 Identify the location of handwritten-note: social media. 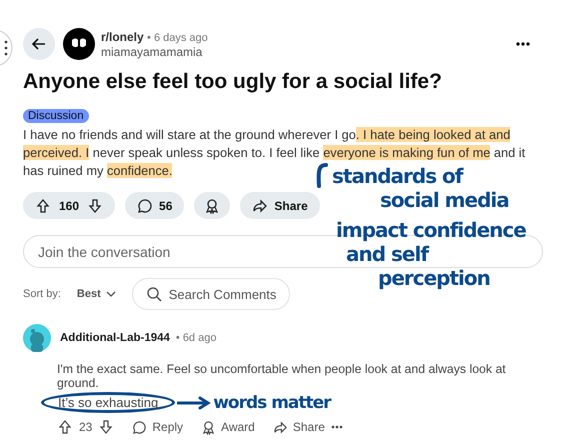
(444, 200).